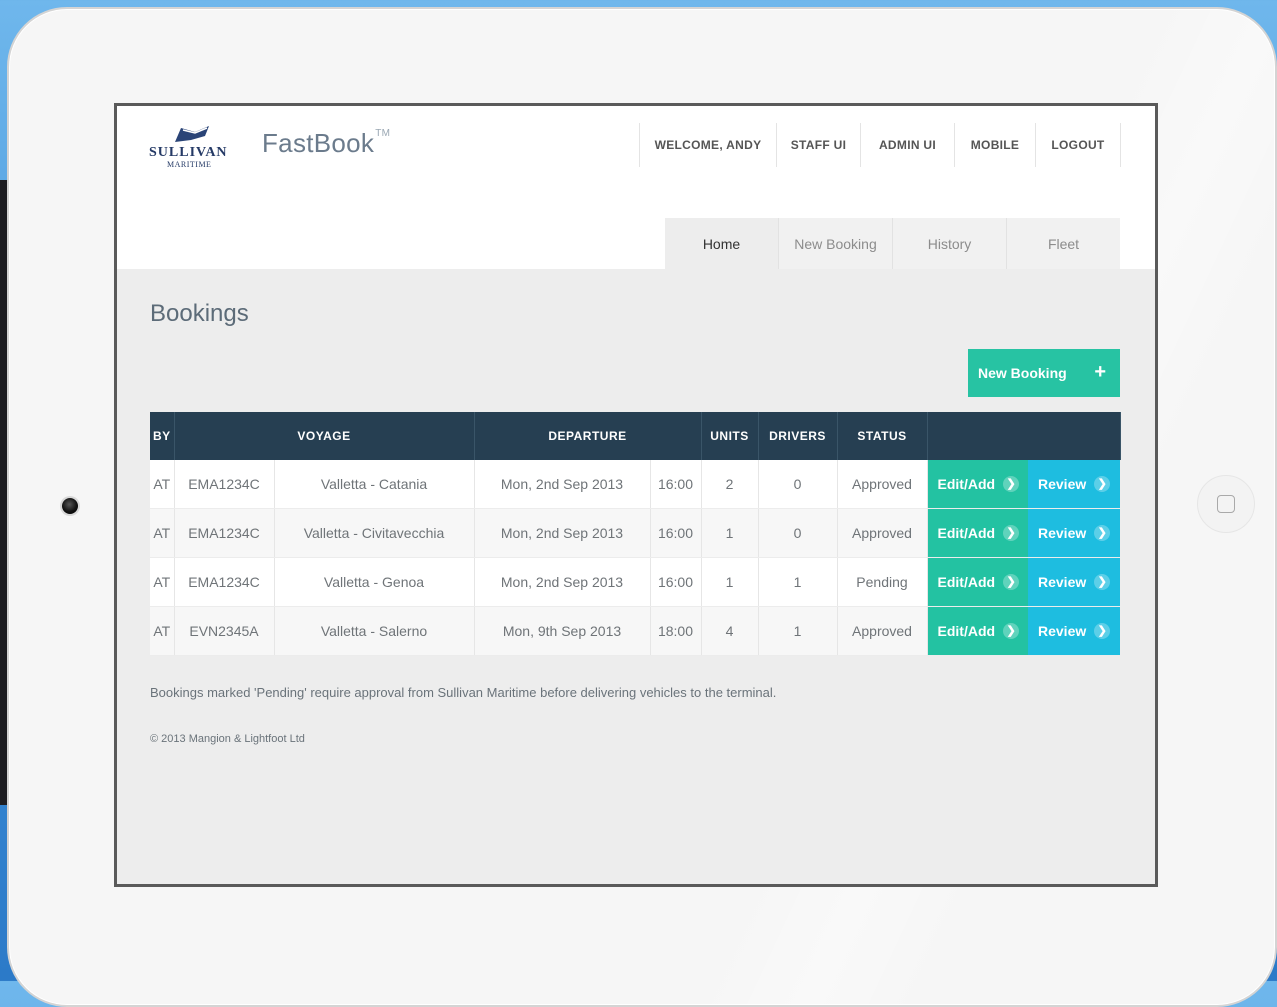  What do you see at coordinates (162, 436) in the screenshot?
I see `col-by: BY` at bounding box center [162, 436].